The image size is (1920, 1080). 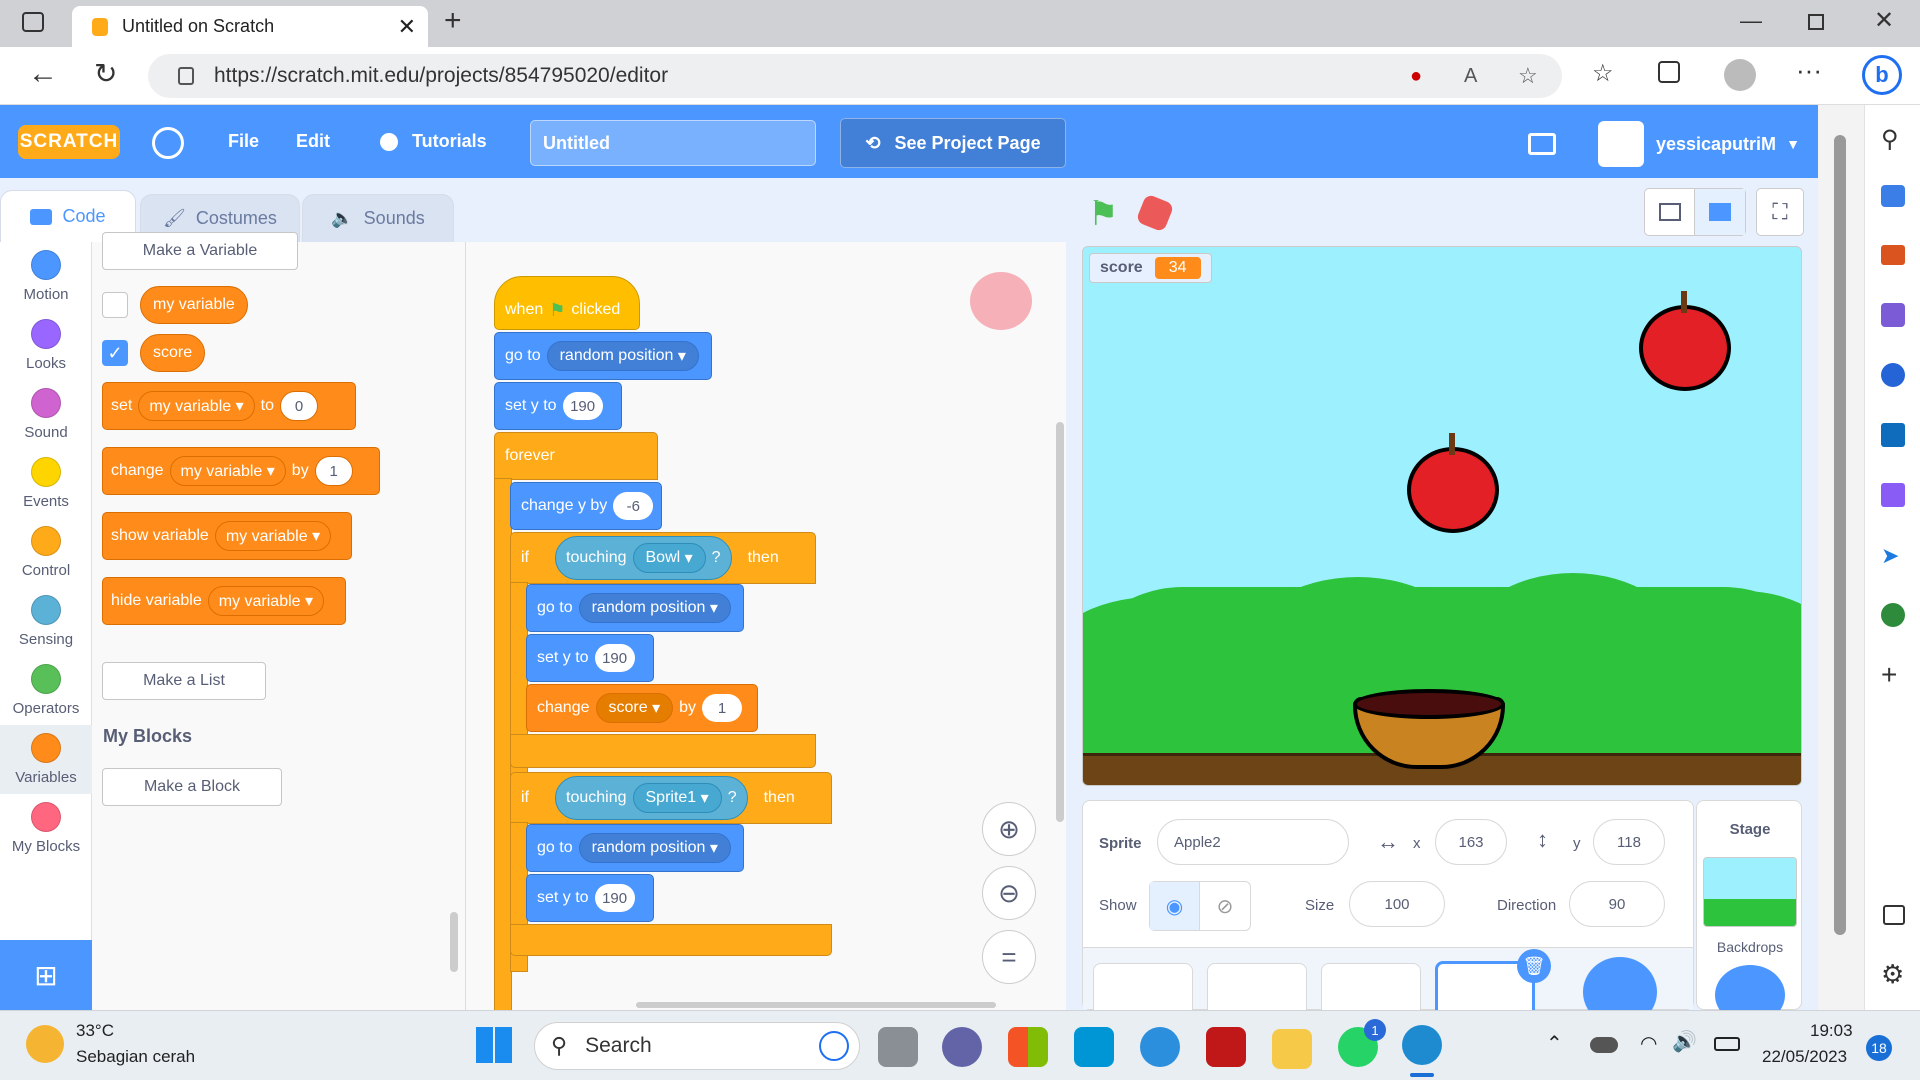 I want to click on sidebar-toggle-icon, so click(x=1894, y=915).